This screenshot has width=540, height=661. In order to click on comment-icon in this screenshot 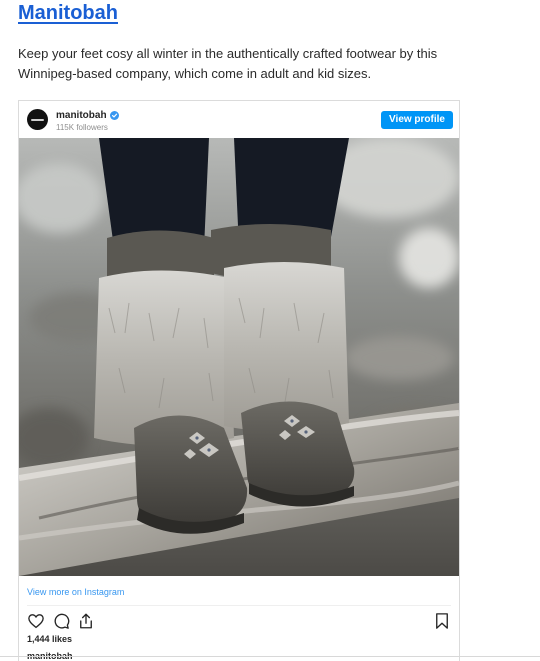, I will do `click(61, 621)`.